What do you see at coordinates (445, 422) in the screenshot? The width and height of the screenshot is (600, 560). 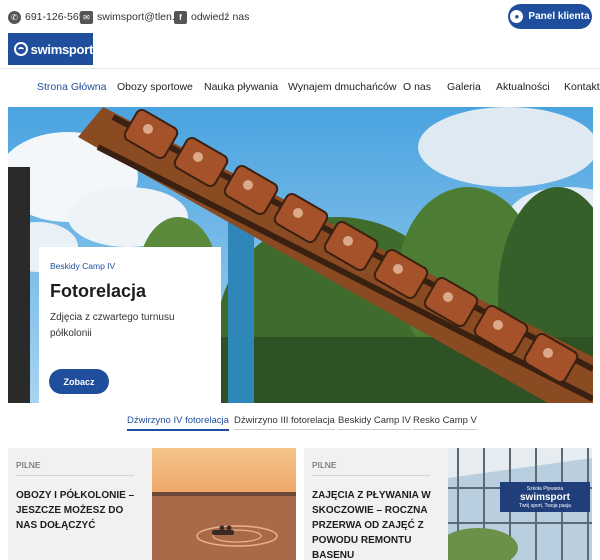 I see `slider-tab-resko-camp-v: Resko Camp V` at bounding box center [445, 422].